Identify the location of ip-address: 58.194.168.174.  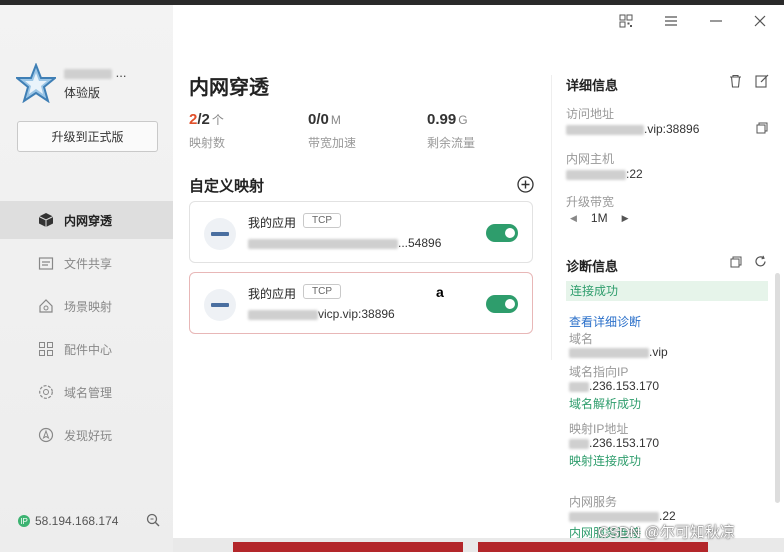
(77, 521).